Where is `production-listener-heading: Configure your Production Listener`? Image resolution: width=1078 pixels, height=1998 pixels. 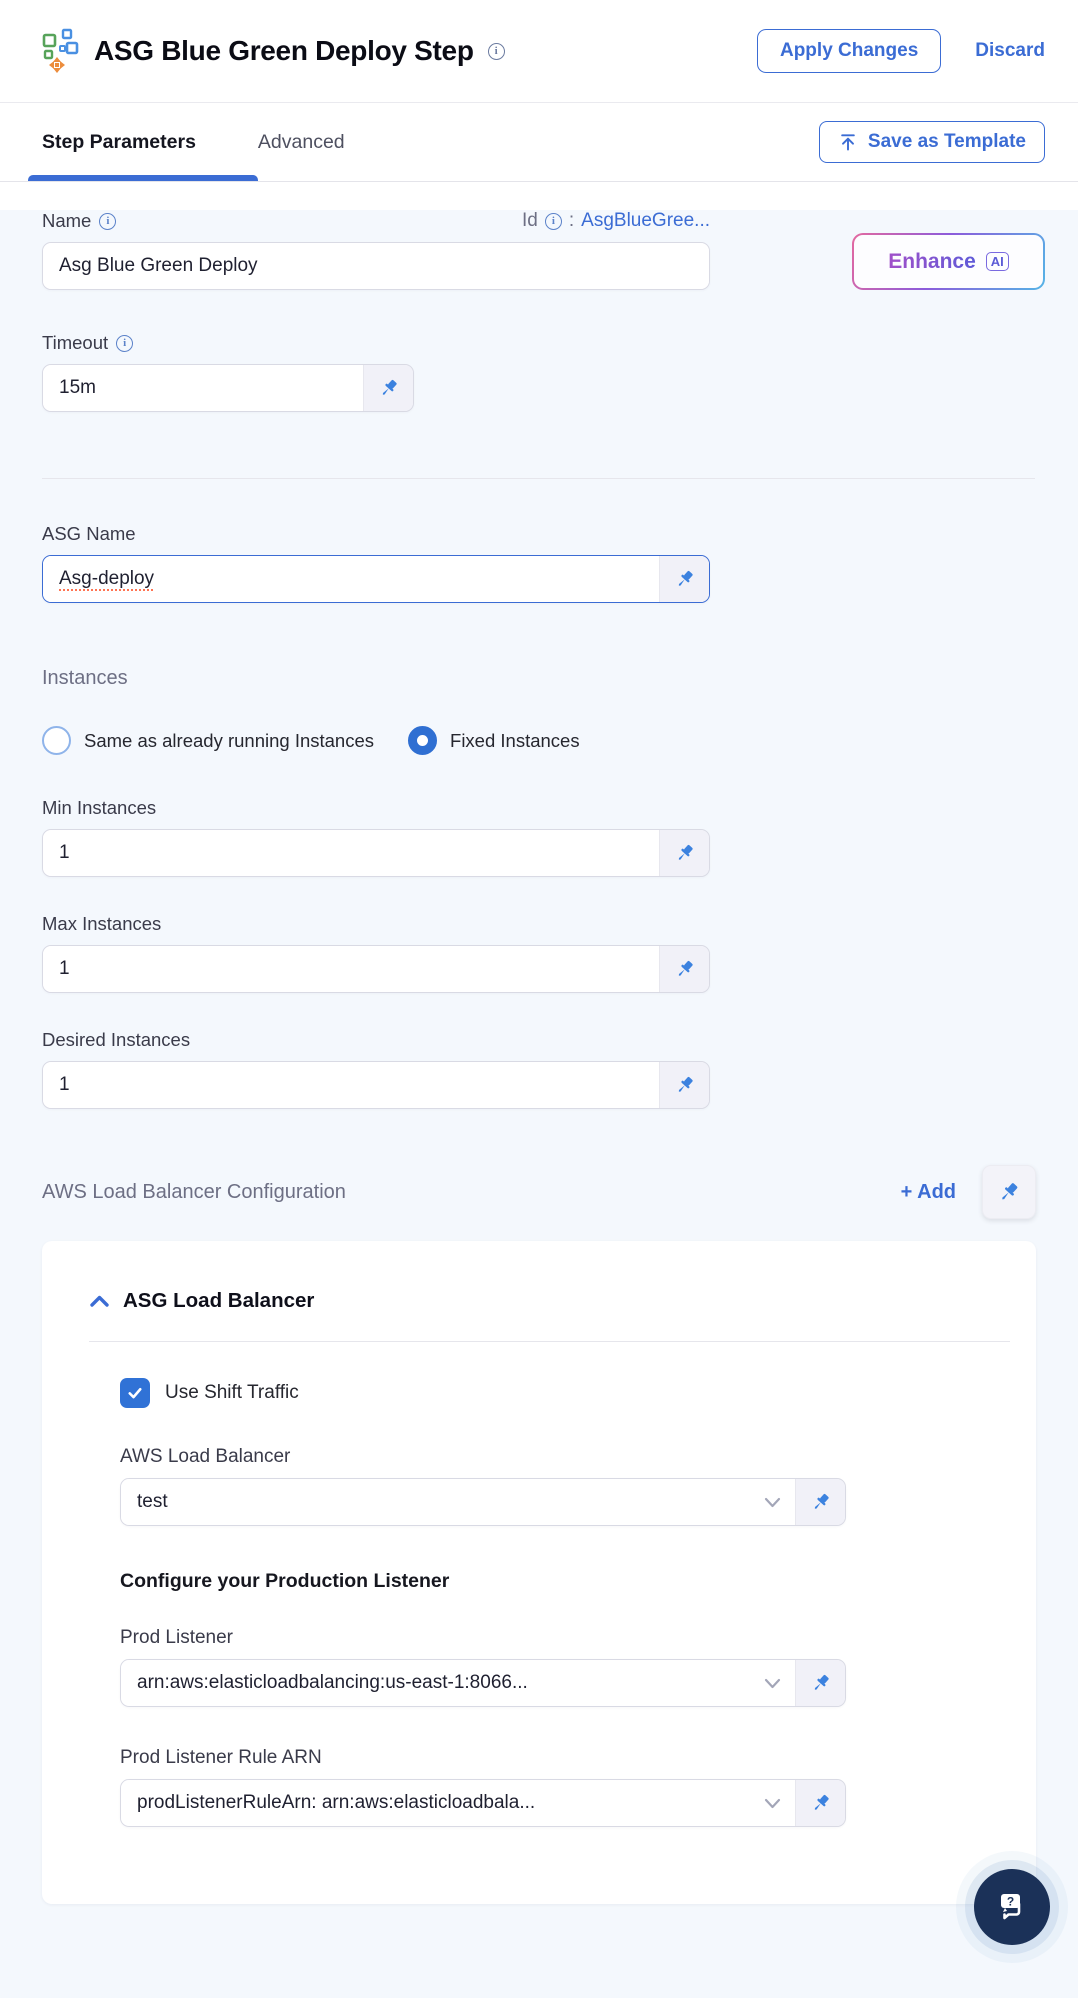
production-listener-heading: Configure your Production Listener is located at coordinates (285, 1581).